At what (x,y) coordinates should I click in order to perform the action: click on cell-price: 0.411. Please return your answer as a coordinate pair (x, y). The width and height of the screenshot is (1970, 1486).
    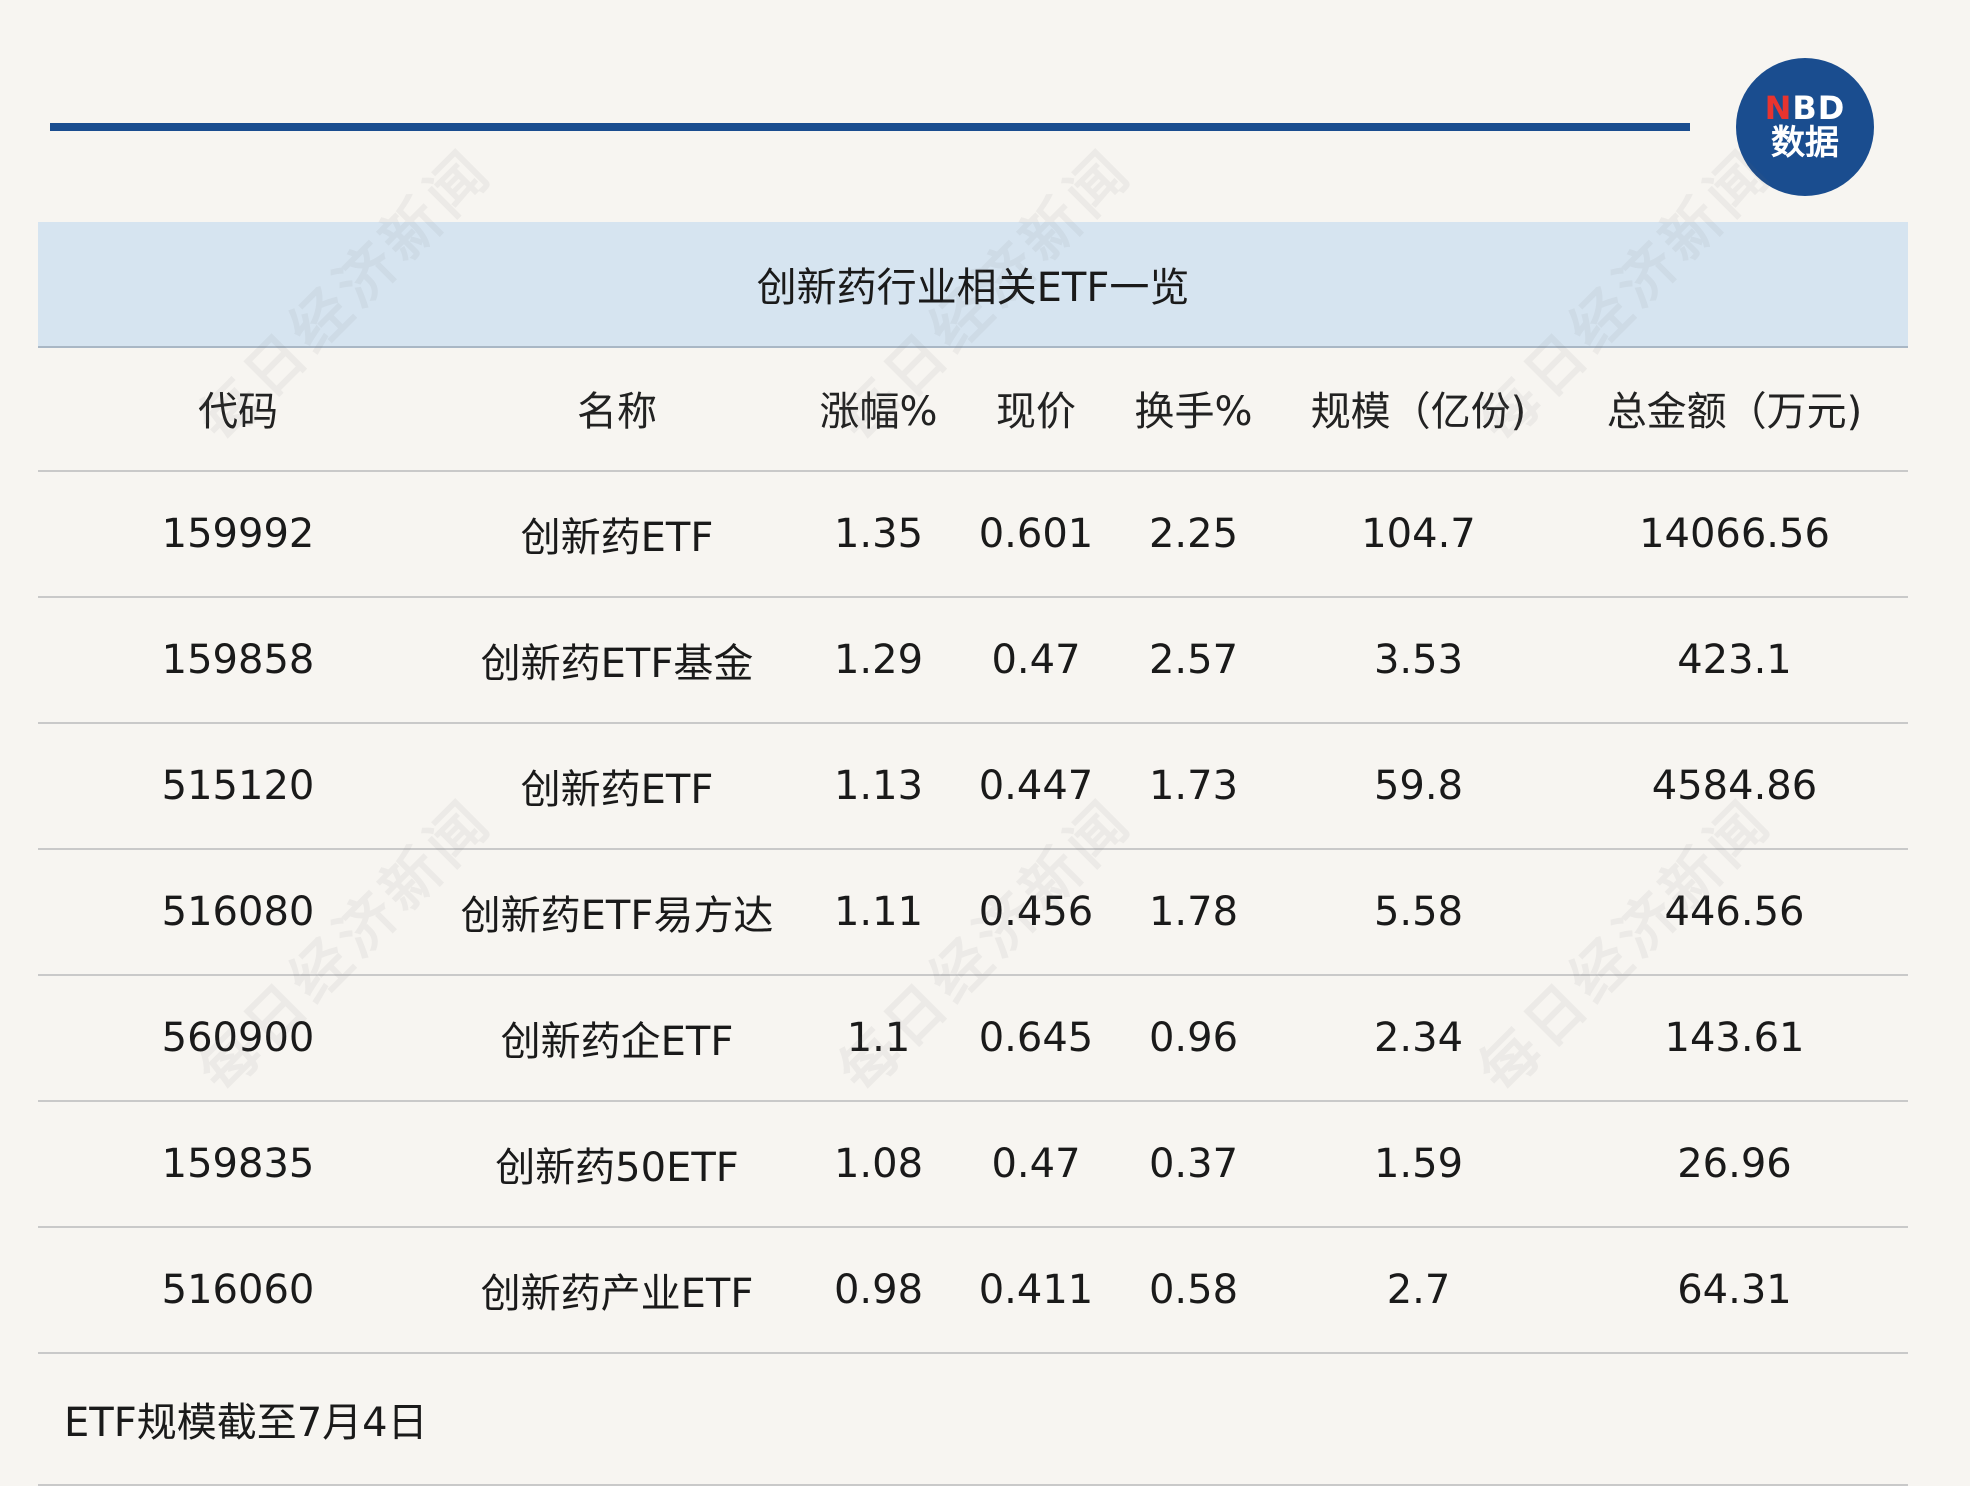
    Looking at the image, I should click on (1036, 1290).